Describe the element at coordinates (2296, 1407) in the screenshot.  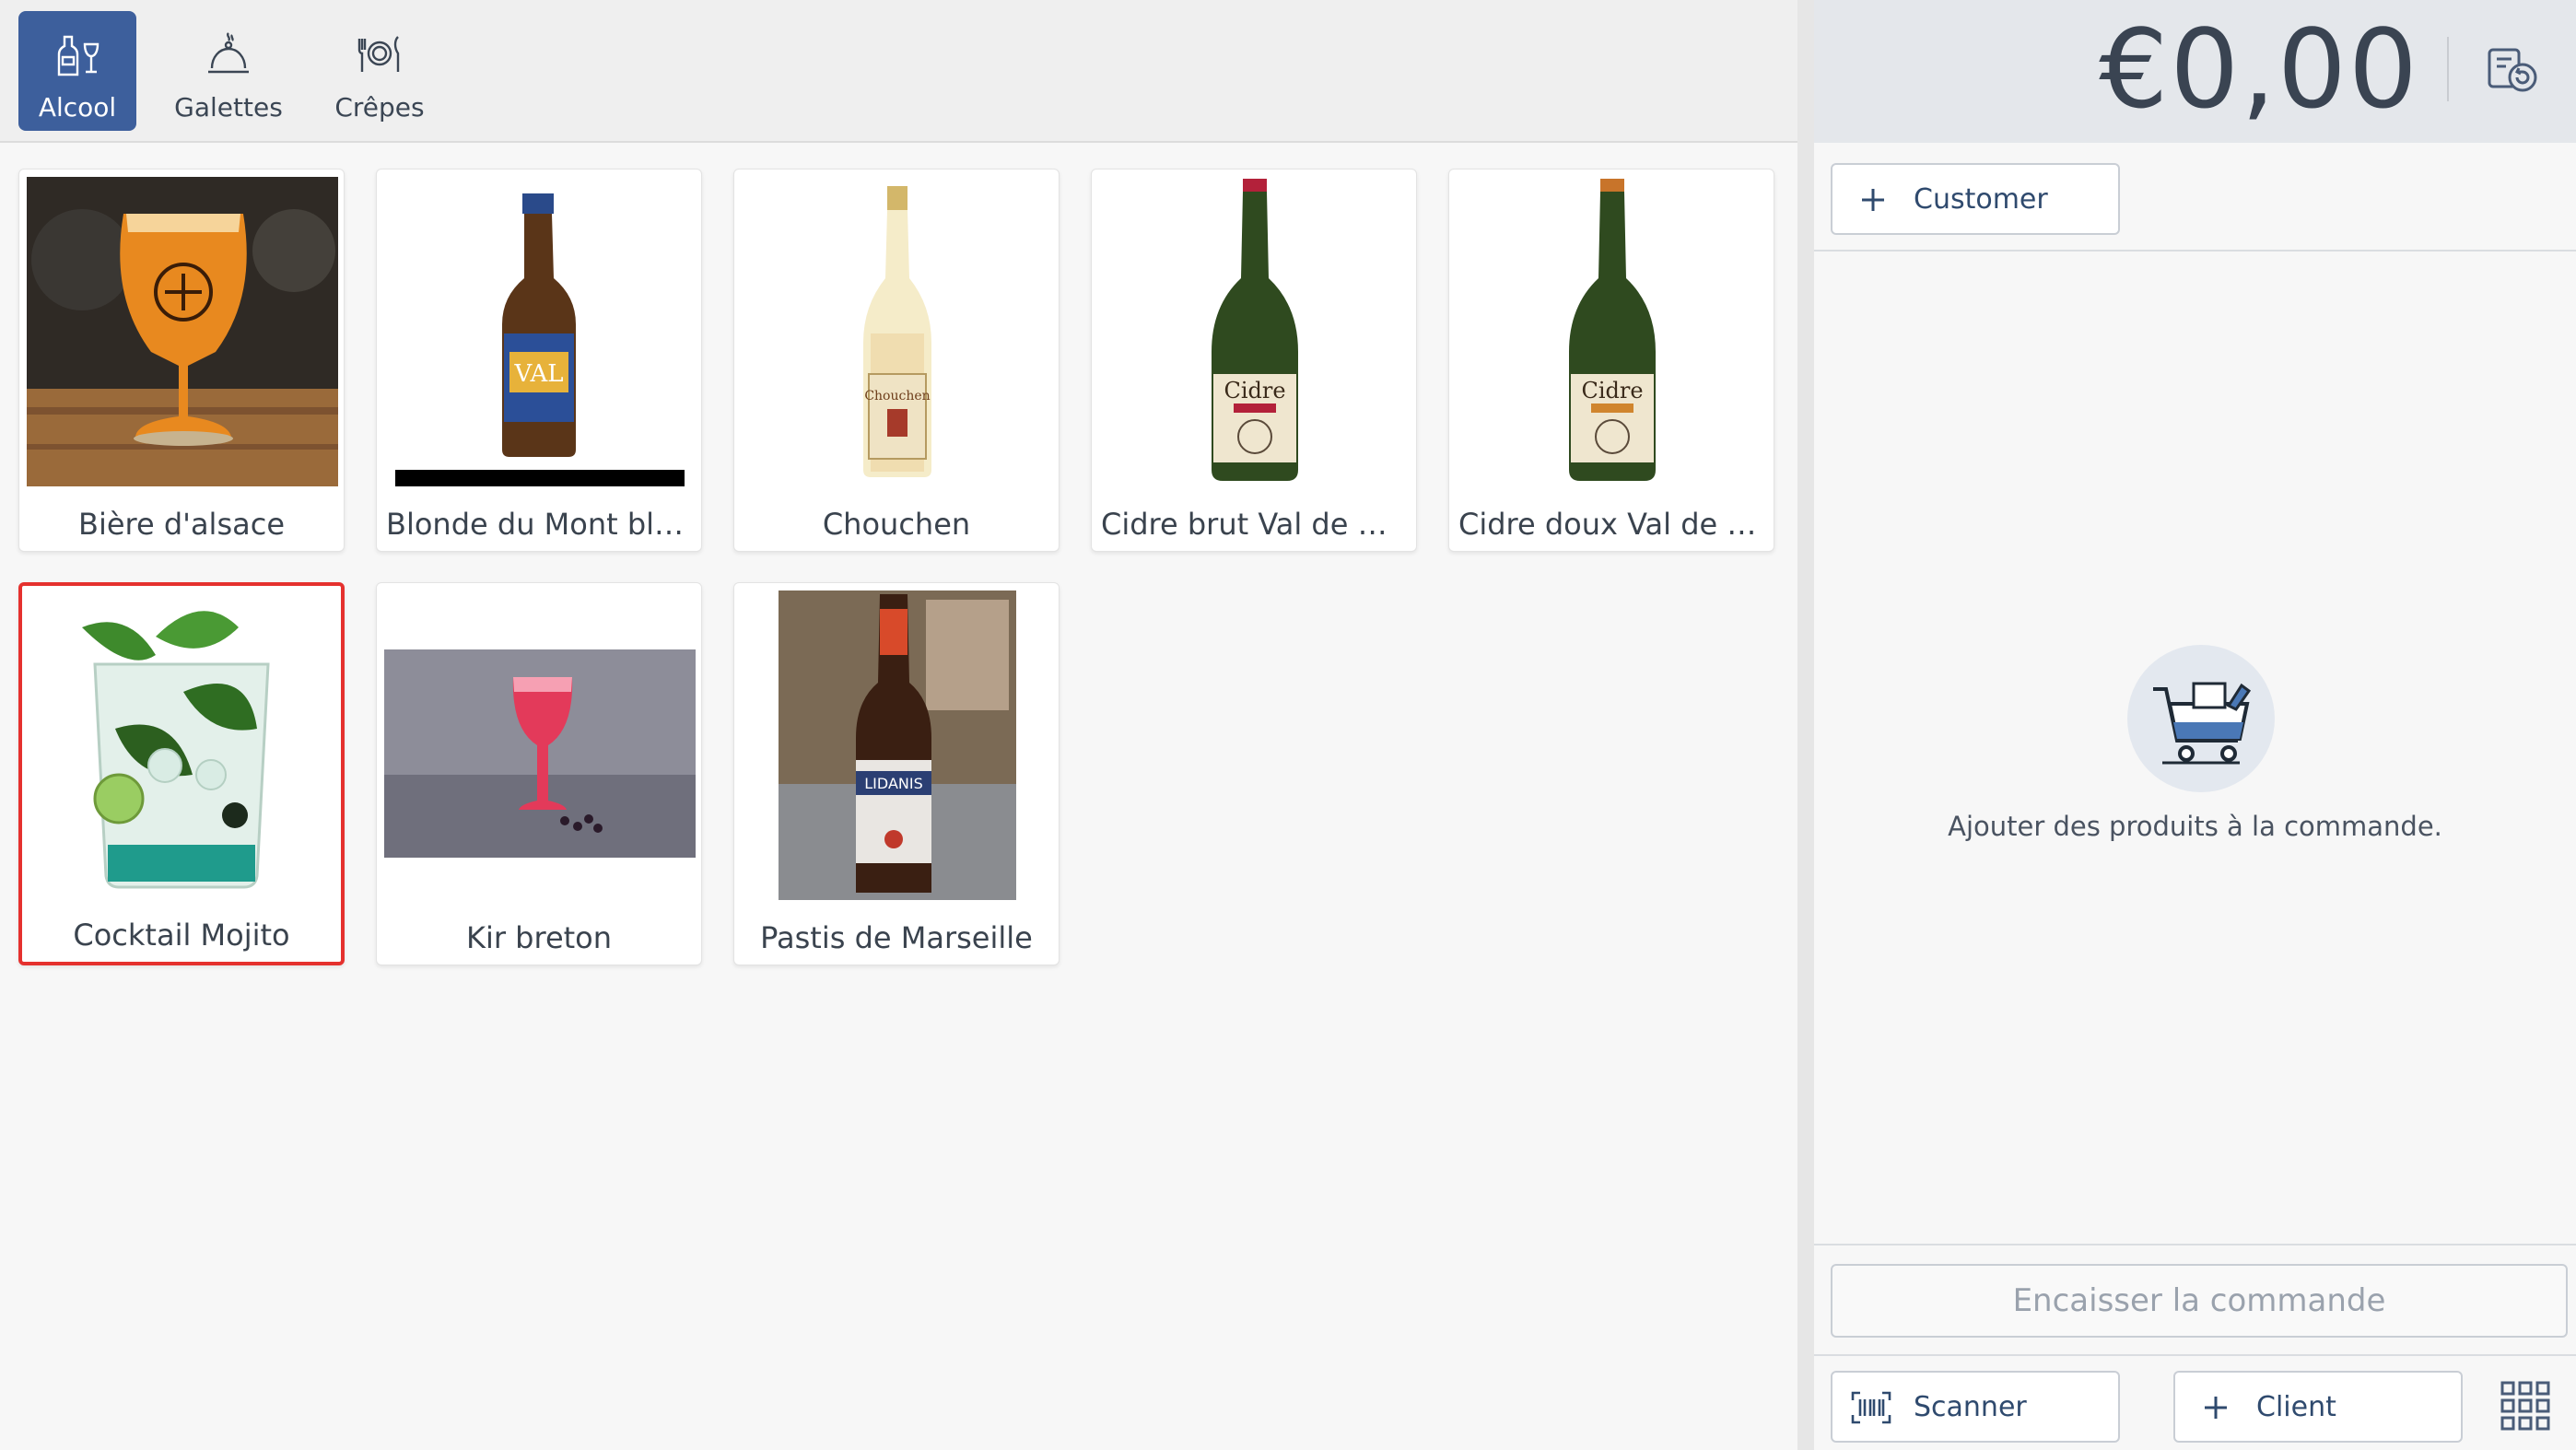
I see `button-label: Client` at that location.